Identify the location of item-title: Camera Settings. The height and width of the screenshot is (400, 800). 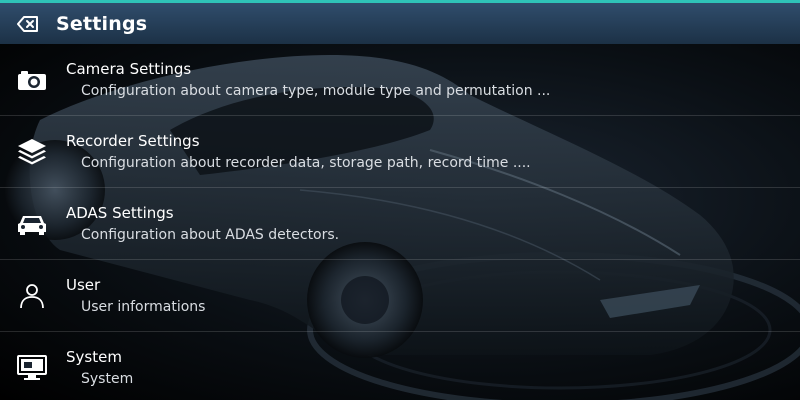
(129, 69).